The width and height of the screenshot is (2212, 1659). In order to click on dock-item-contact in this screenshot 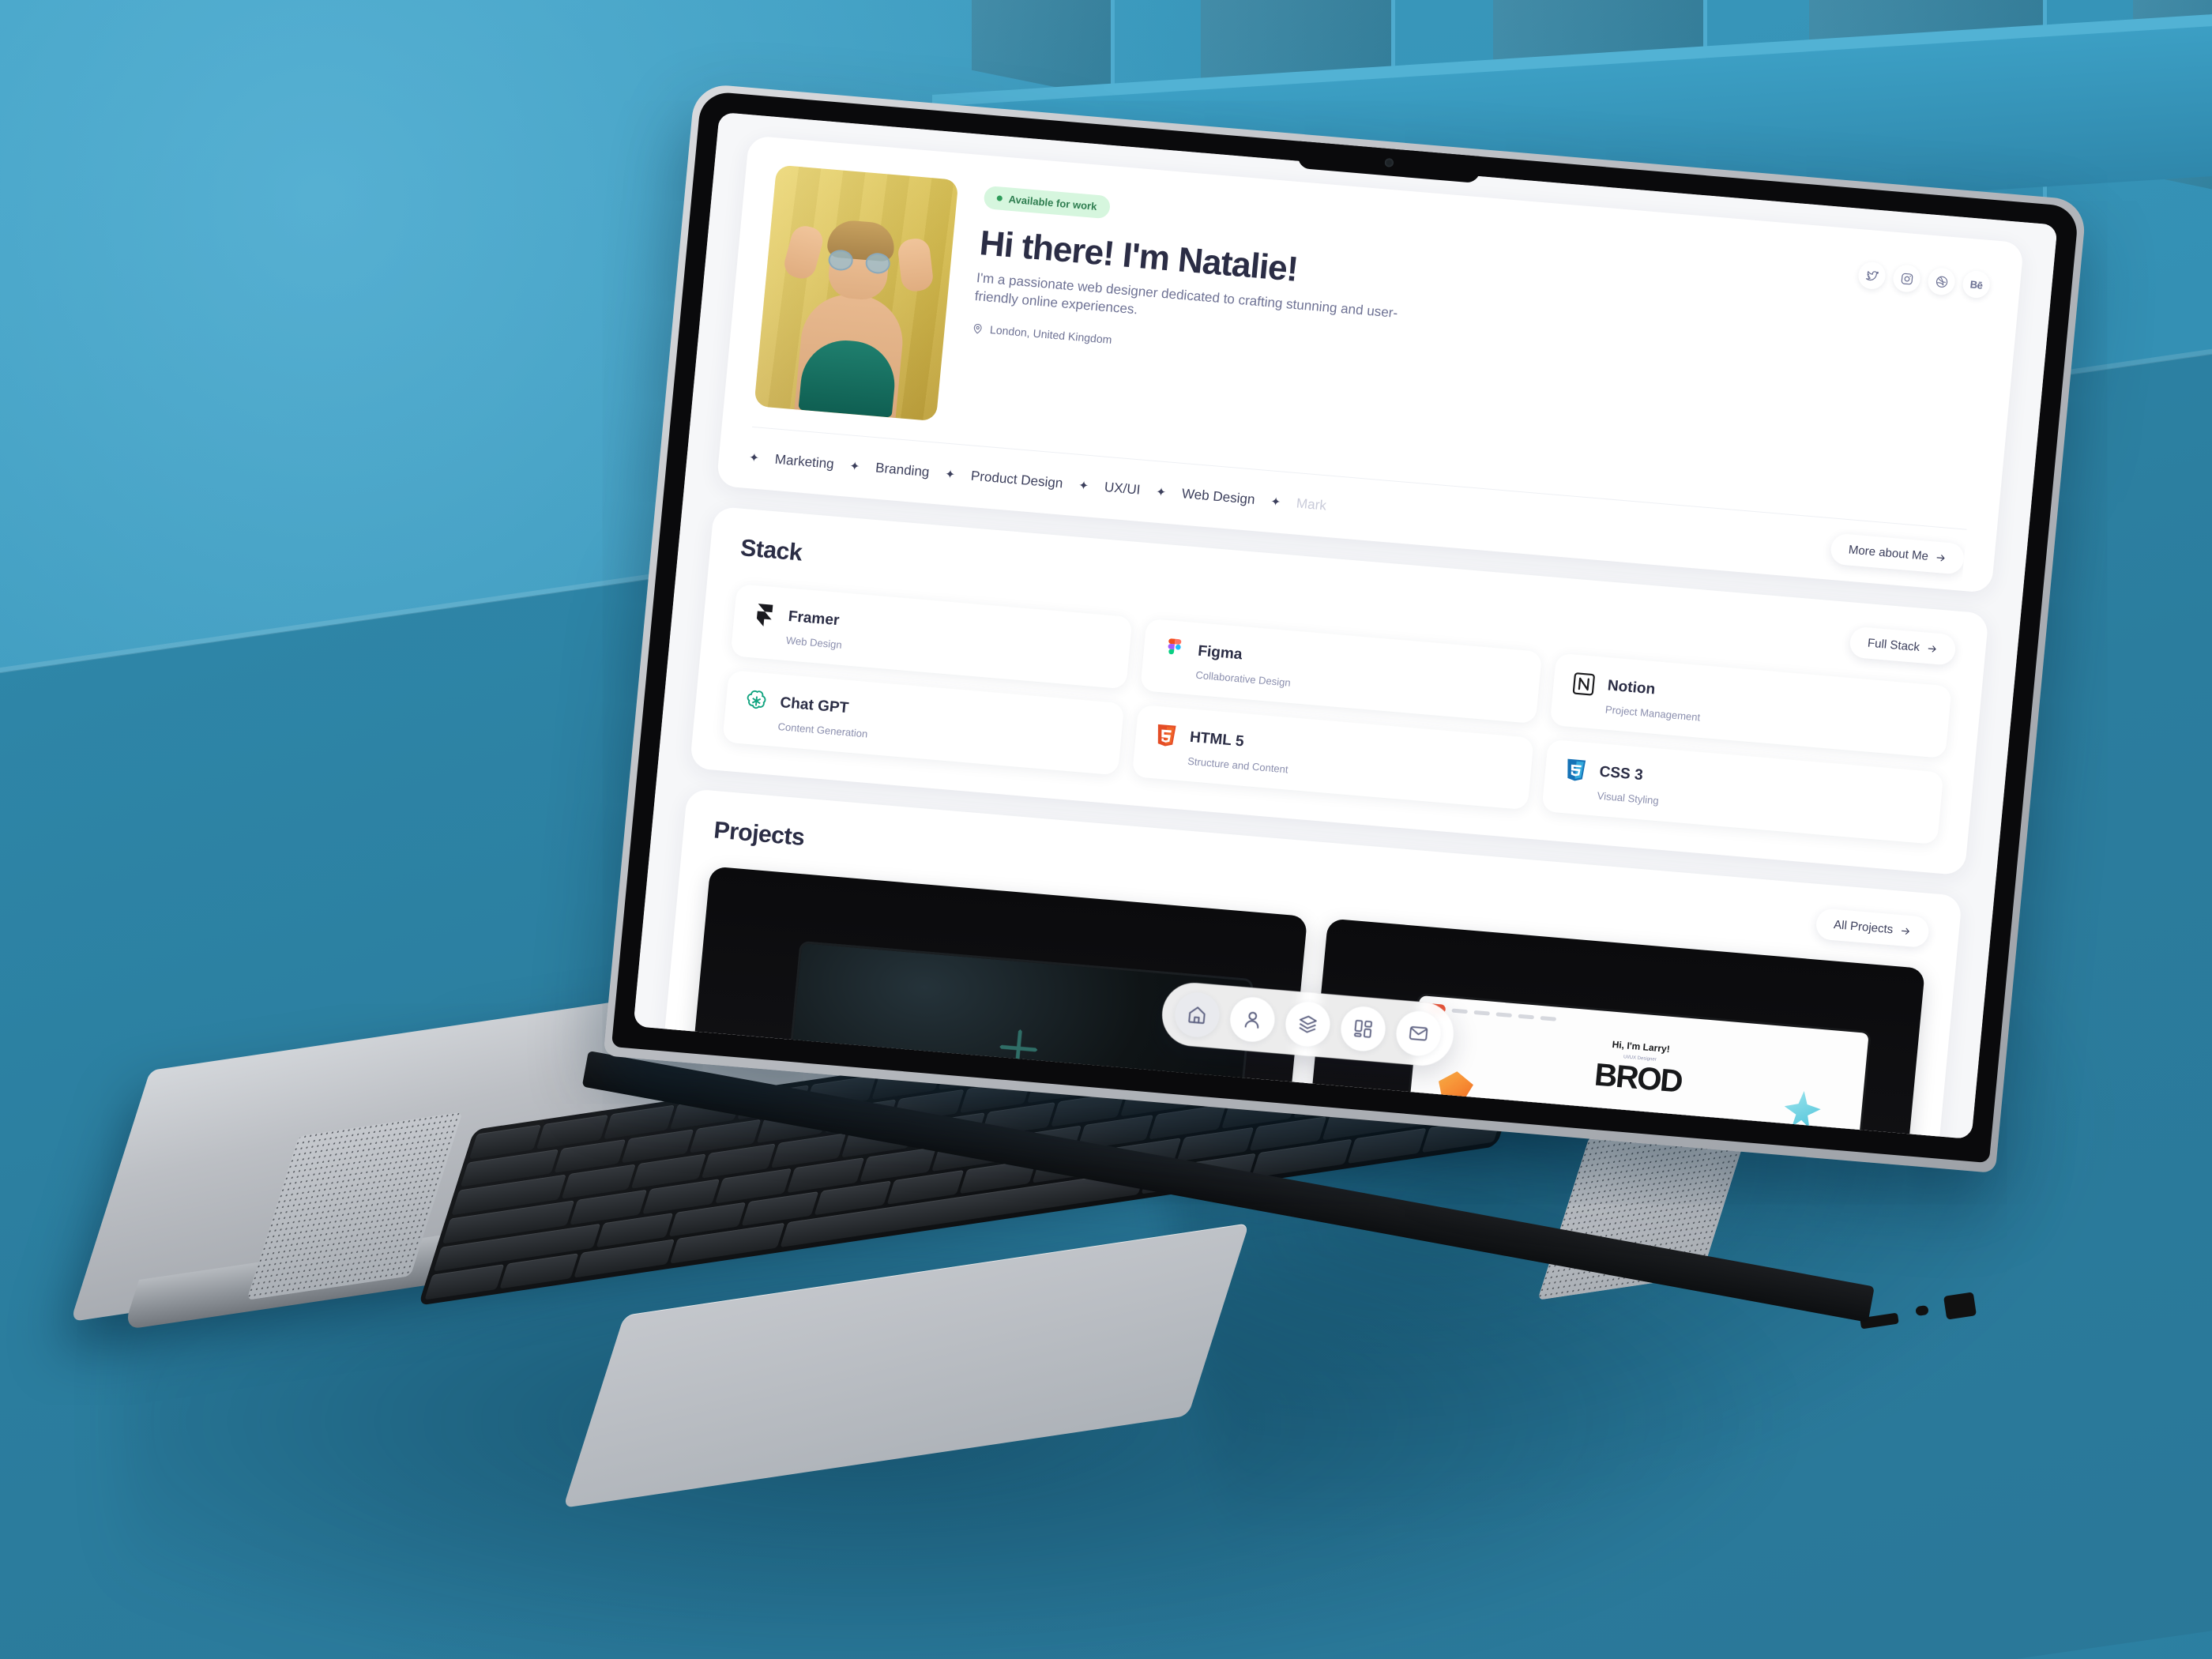, I will do `click(1419, 1033)`.